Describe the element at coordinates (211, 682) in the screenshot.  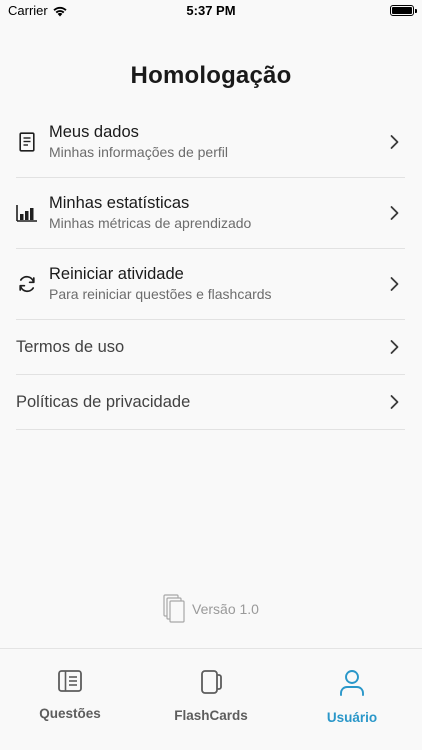
I see `cards-icon` at that location.